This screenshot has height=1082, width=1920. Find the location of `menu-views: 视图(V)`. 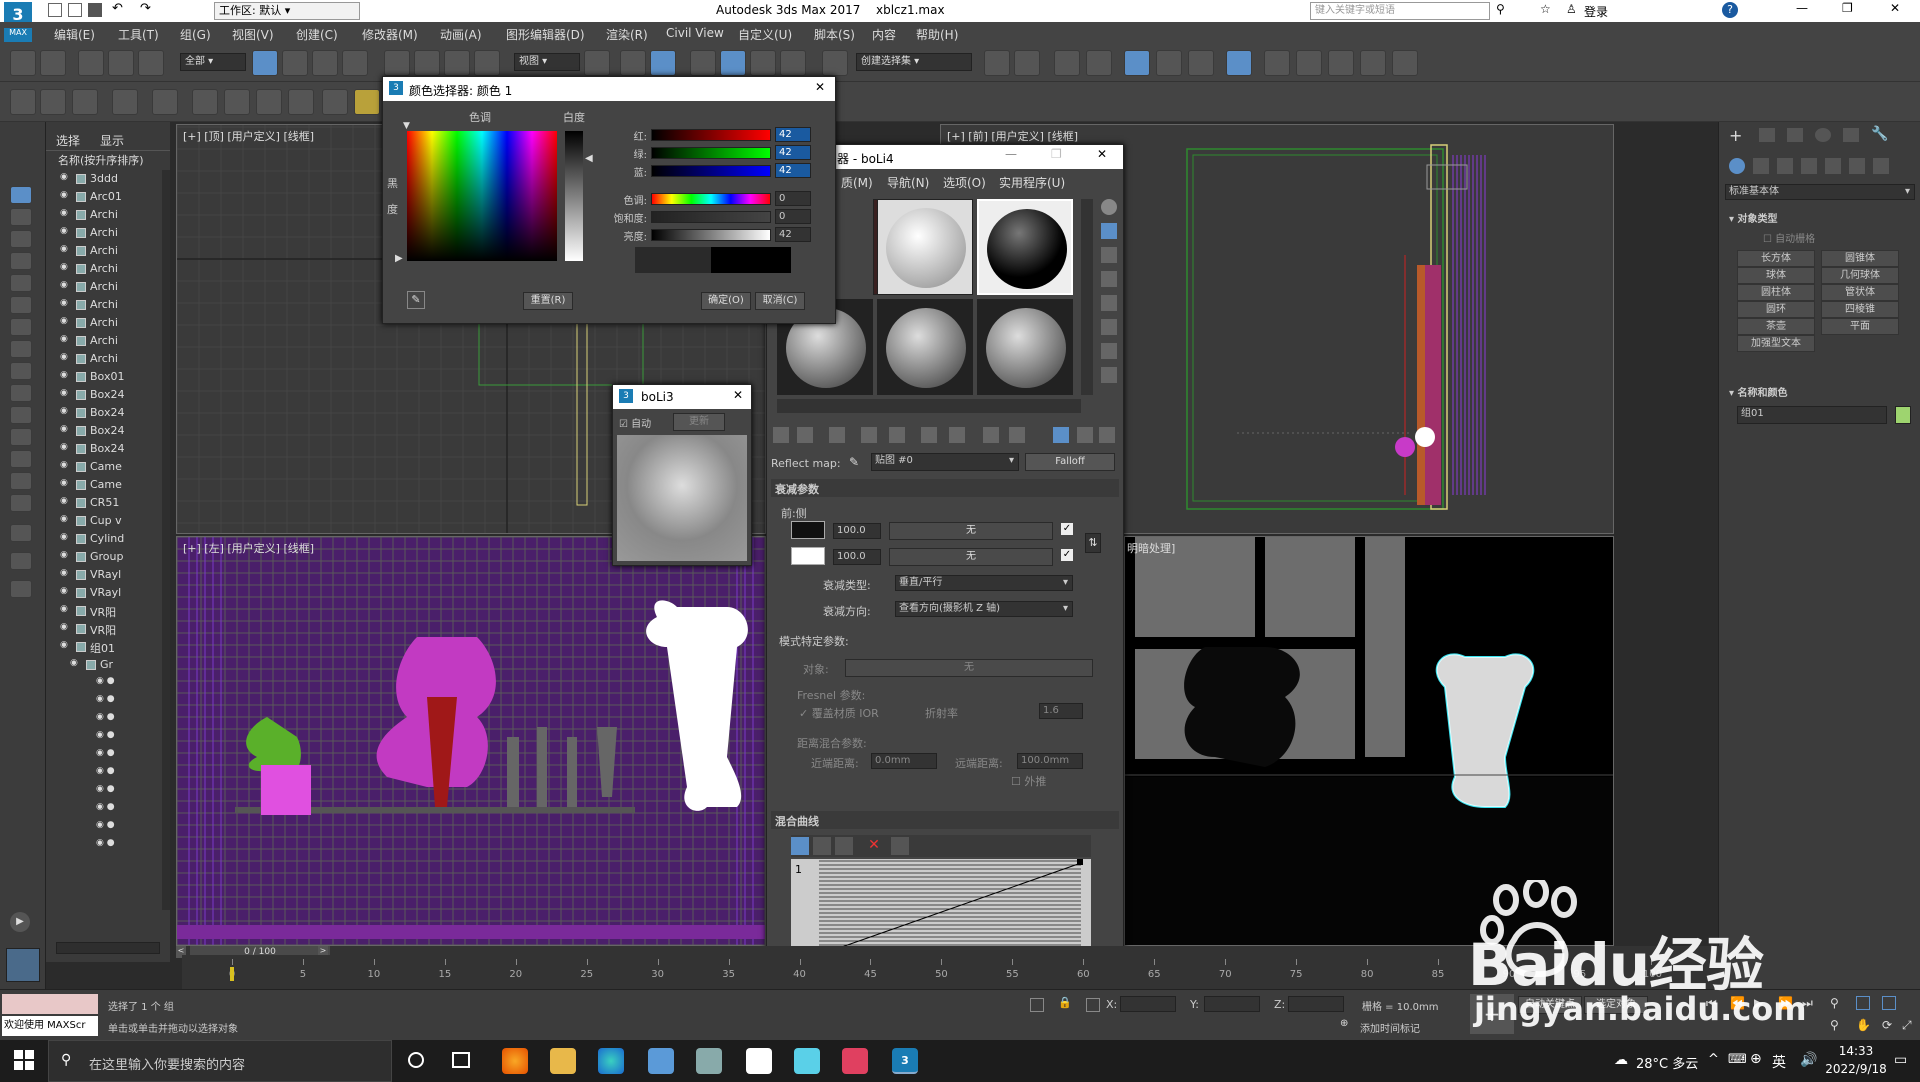

menu-views: 视图(V) is located at coordinates (253, 34).